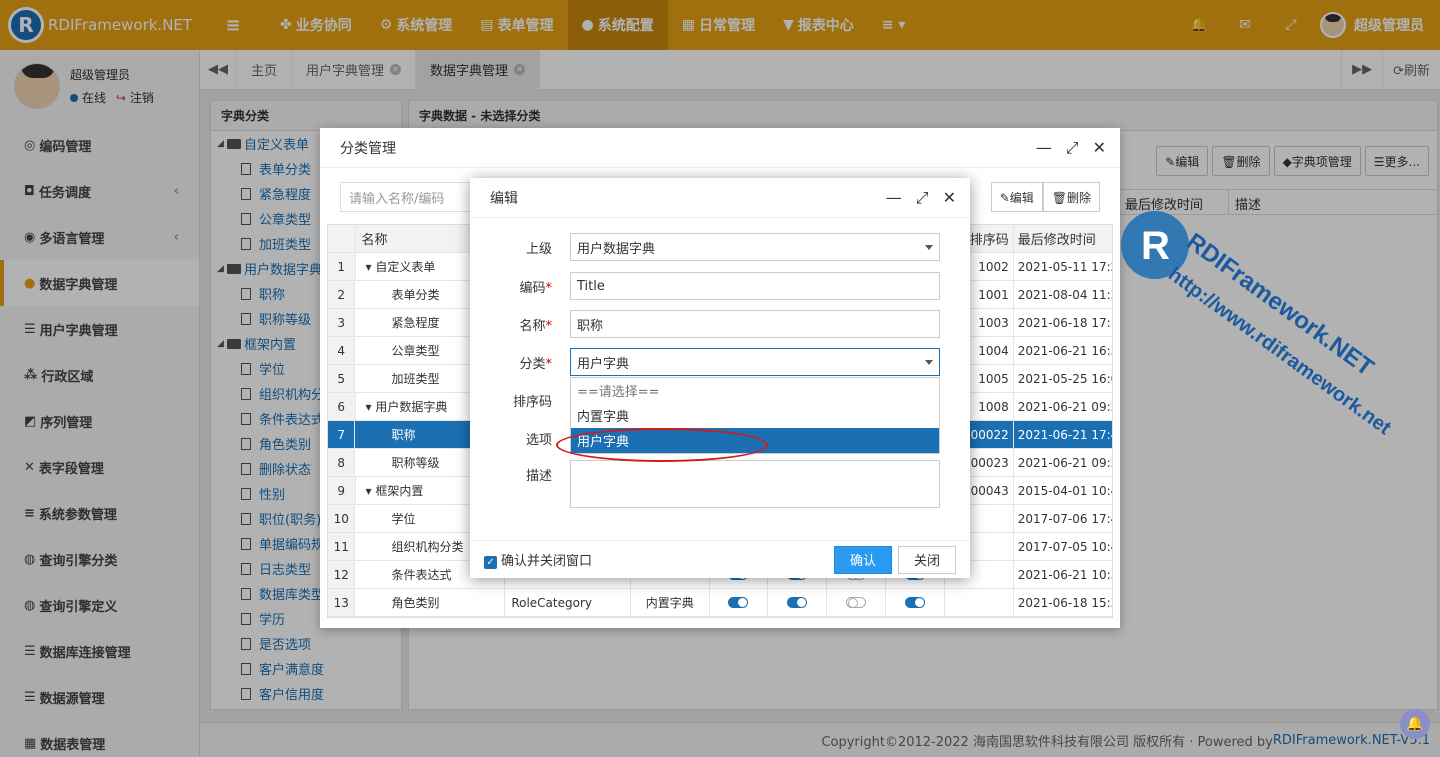 This screenshot has width=1440, height=757. I want to click on row-number: 2, so click(342, 294).